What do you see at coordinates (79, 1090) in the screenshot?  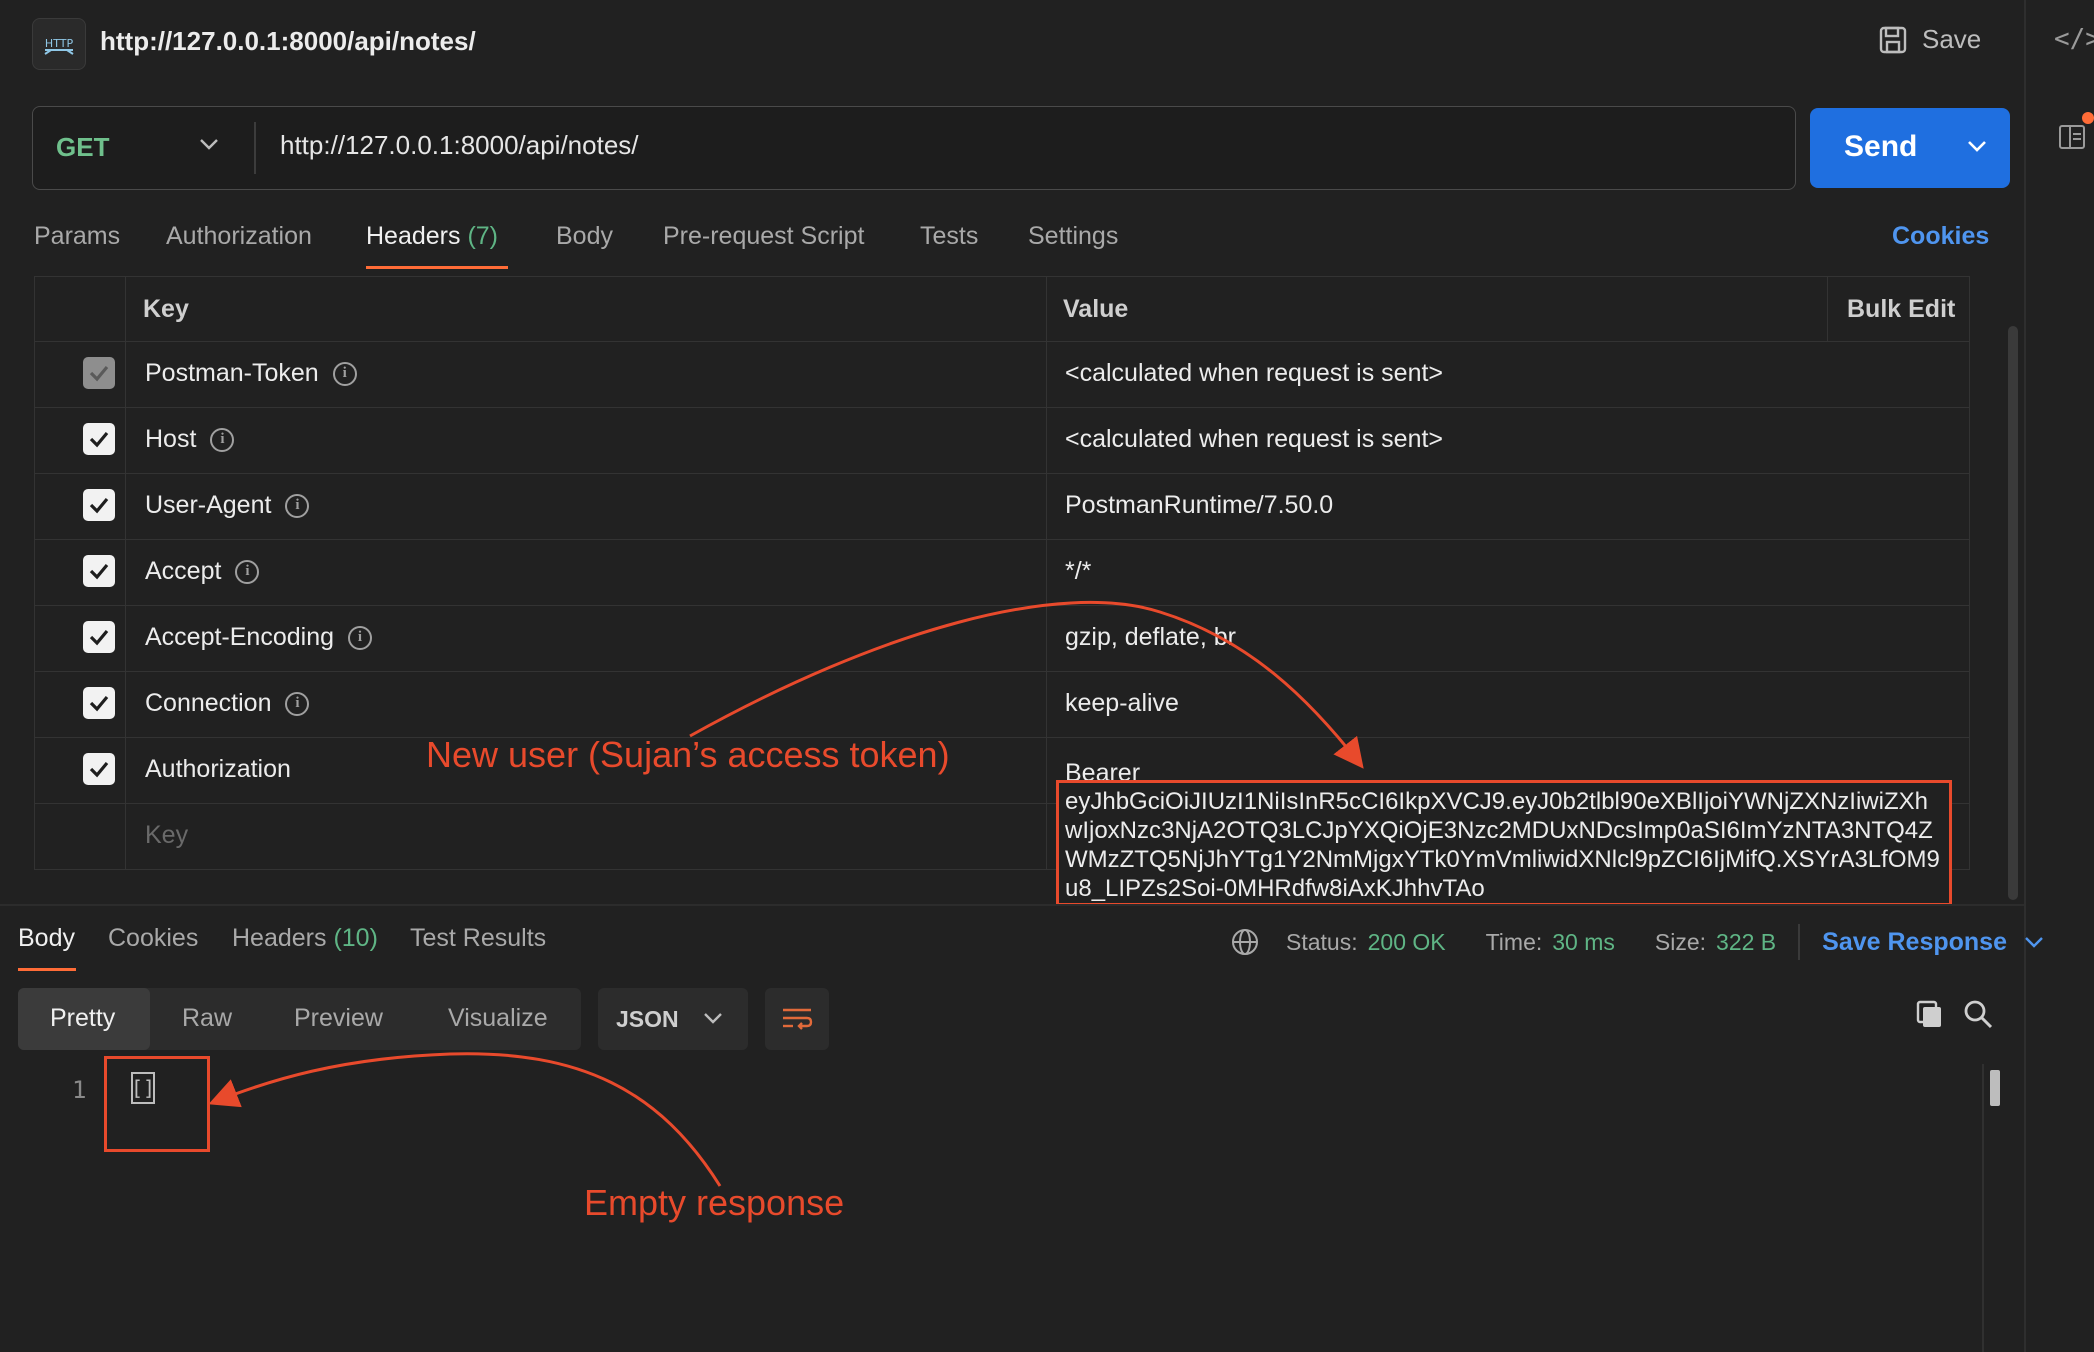 I see `line-number: 1` at bounding box center [79, 1090].